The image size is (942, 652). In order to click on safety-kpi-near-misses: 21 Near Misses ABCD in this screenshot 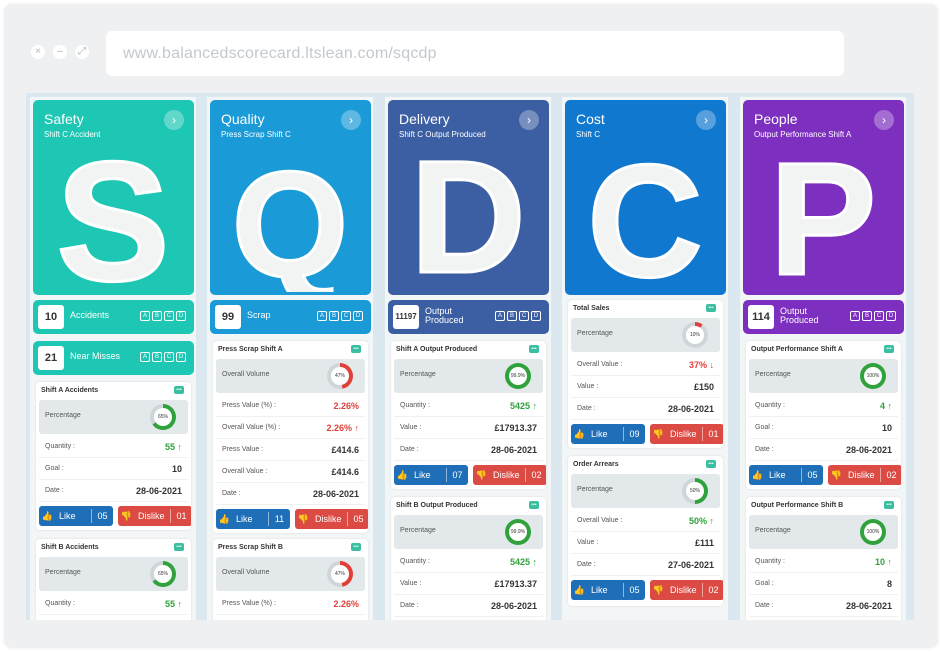, I will do `click(113, 358)`.